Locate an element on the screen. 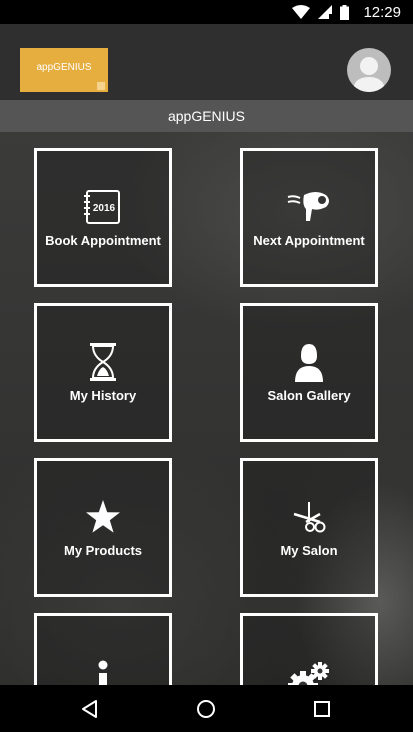 The height and width of the screenshot is (732, 413). back-button is located at coordinates (90, 709).